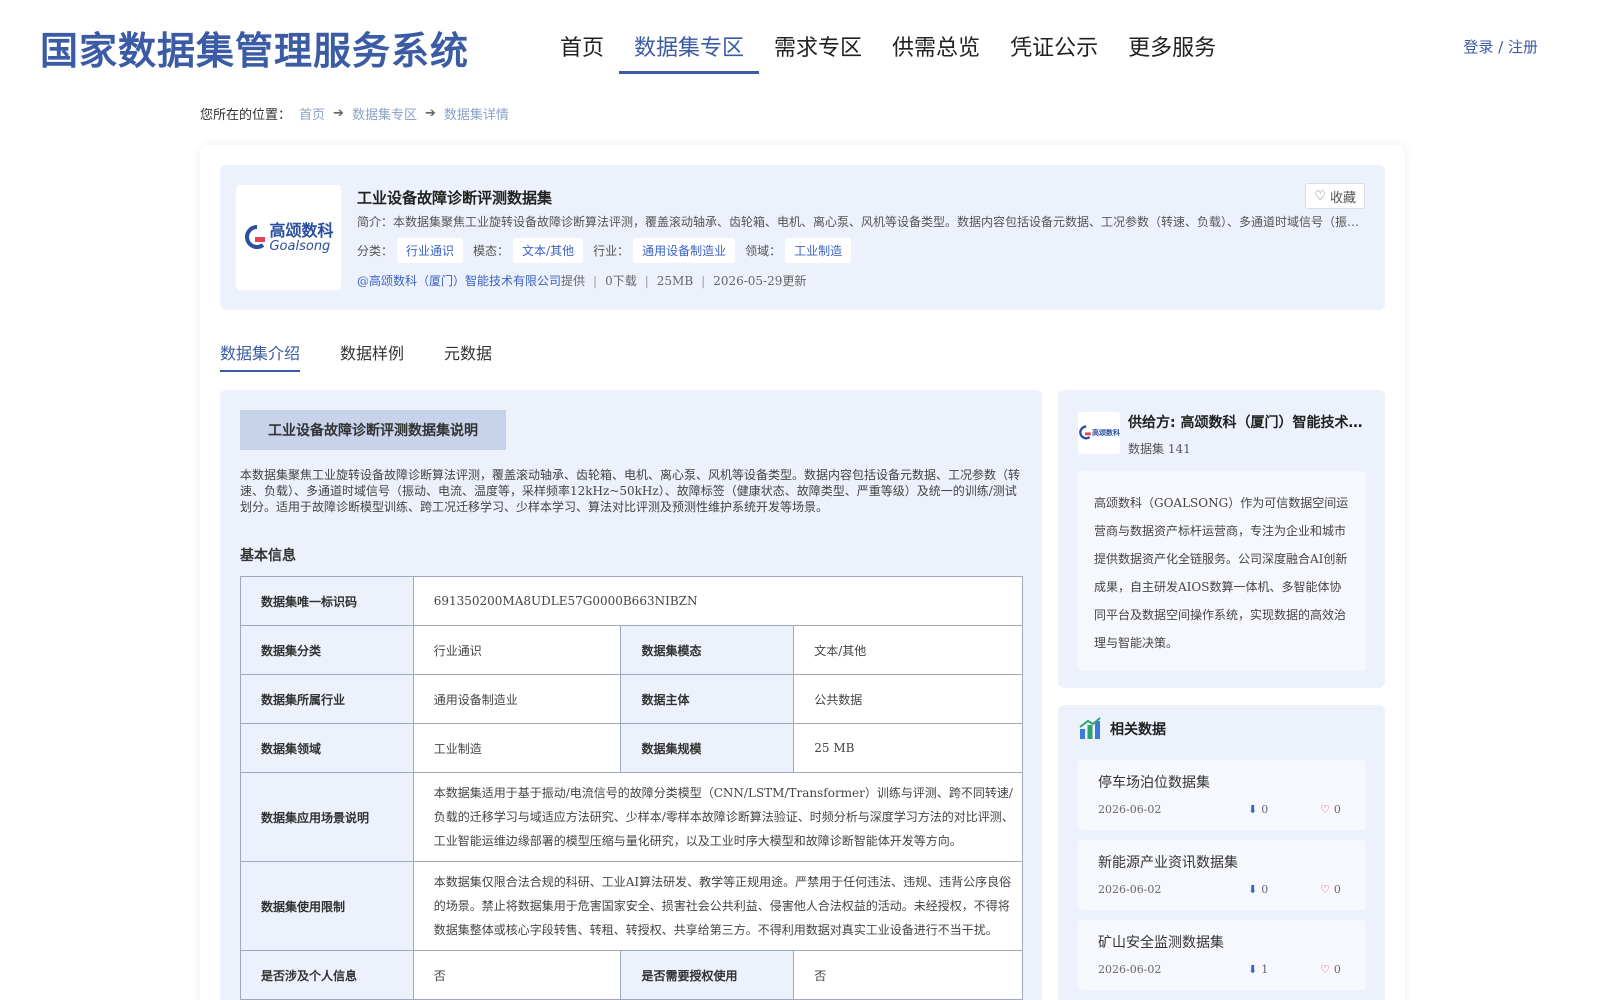  I want to click on table-row: 是否涉及个人信息 否 是否需要授权使用 否, so click(631, 975).